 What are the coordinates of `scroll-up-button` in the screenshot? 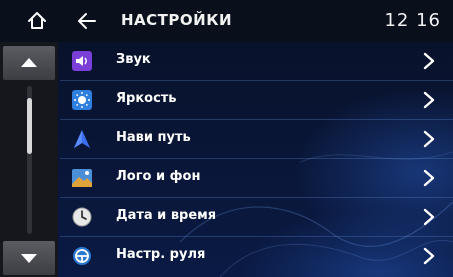 It's located at (29, 63).